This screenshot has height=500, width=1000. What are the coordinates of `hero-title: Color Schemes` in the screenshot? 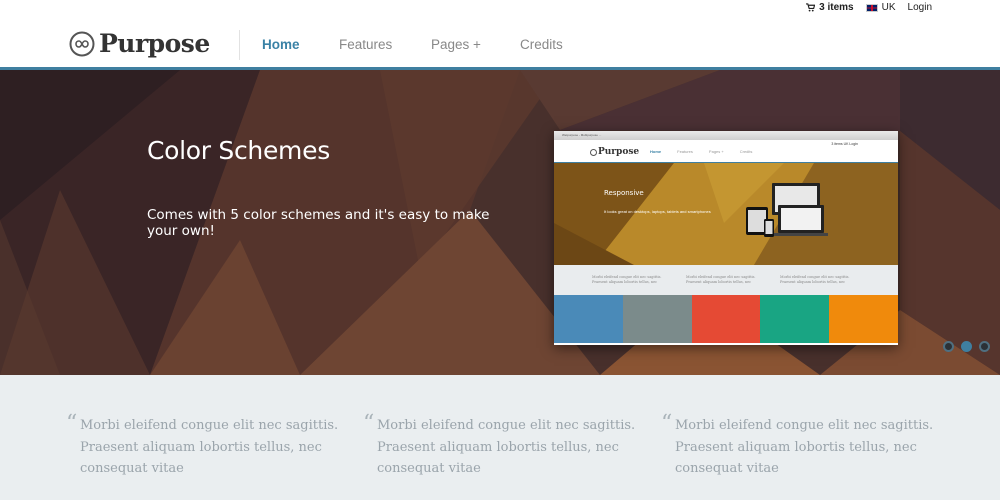 It's located at (238, 150).